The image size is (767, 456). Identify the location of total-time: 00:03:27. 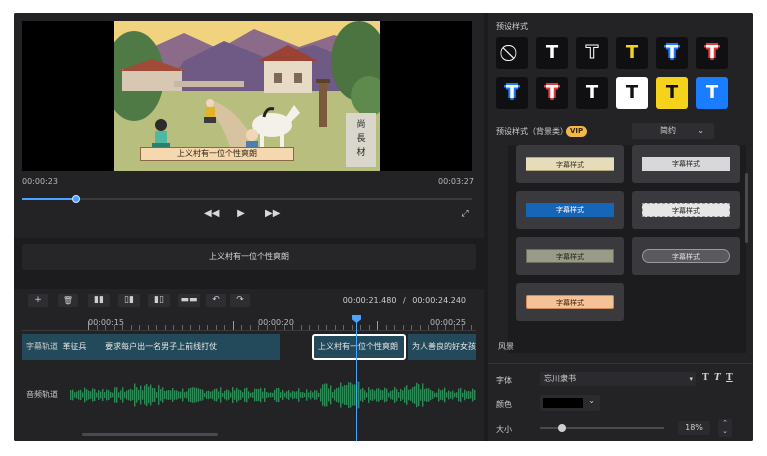
(456, 181).